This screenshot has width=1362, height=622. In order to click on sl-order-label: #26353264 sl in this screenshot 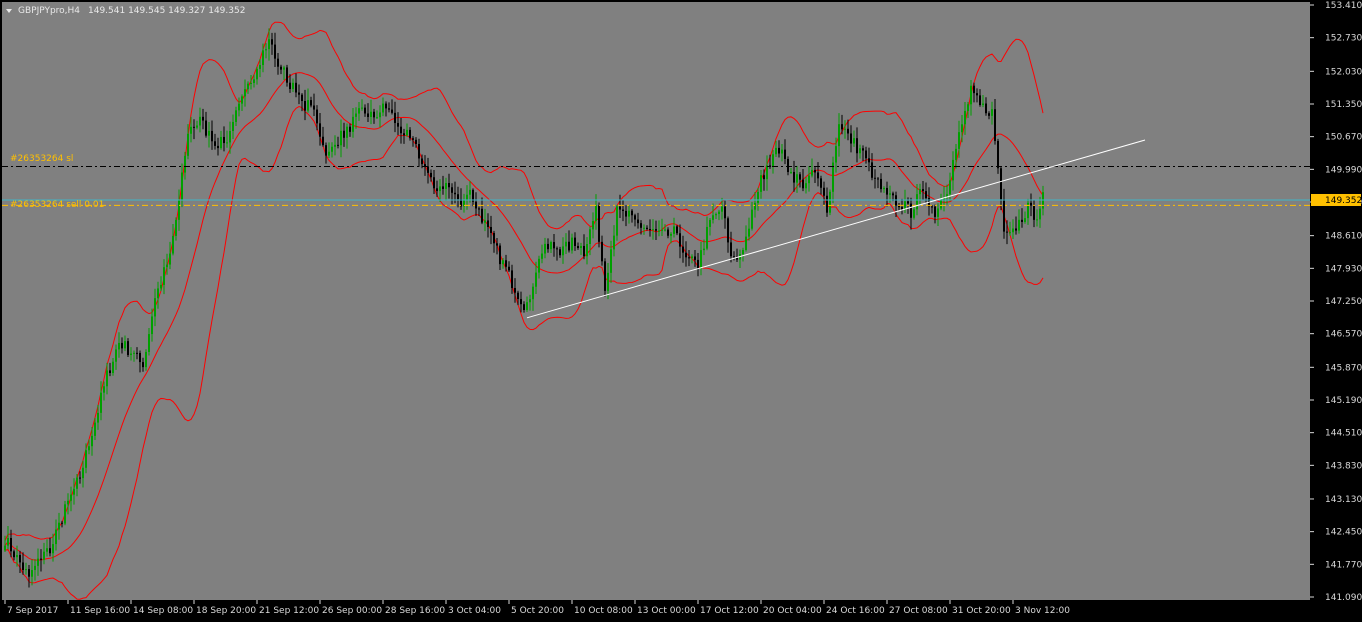, I will do `click(41, 159)`.